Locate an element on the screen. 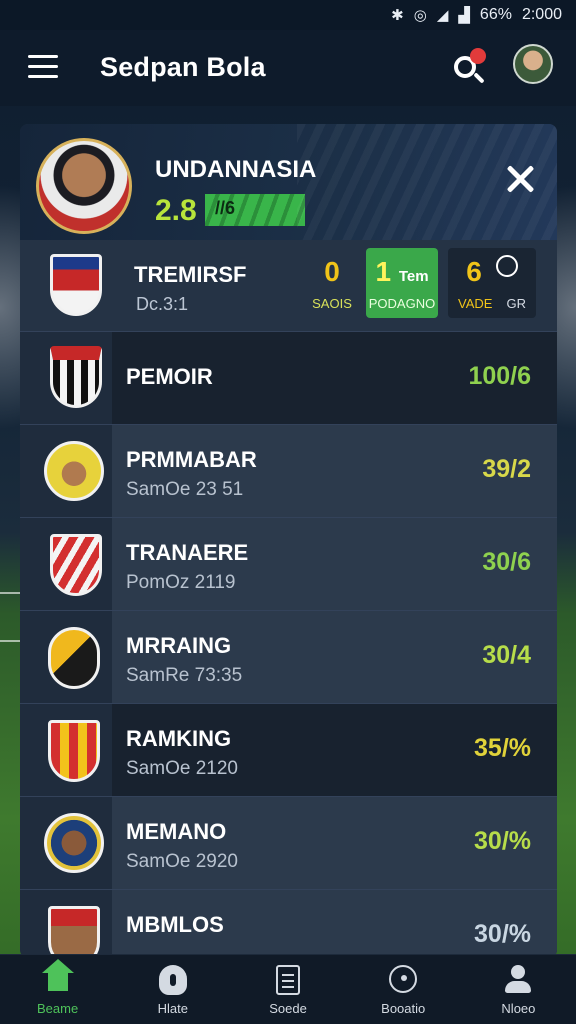 The image size is (576, 1024). item-name: MEMANO is located at coordinates (176, 831).